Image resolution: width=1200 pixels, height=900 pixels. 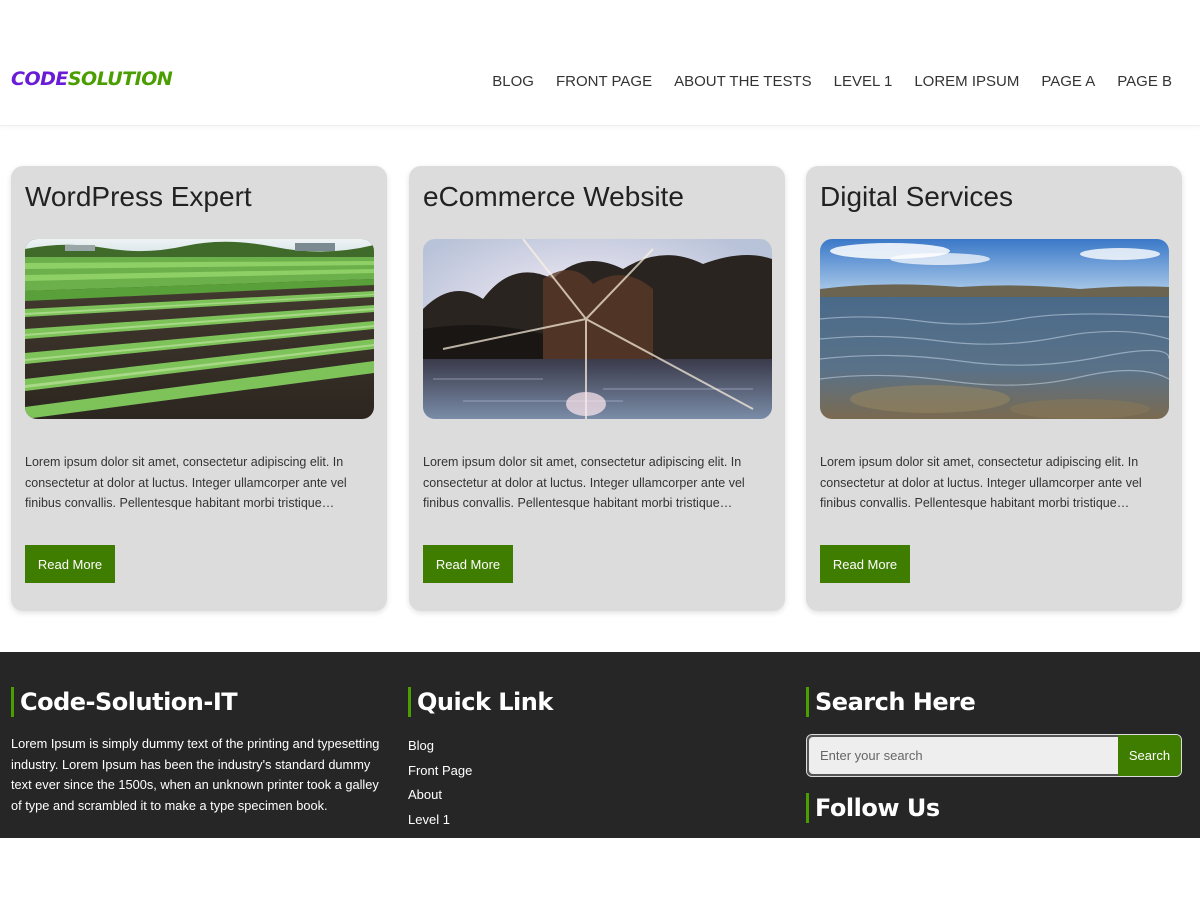 What do you see at coordinates (1149, 755) in the screenshot?
I see `search-button: Search` at bounding box center [1149, 755].